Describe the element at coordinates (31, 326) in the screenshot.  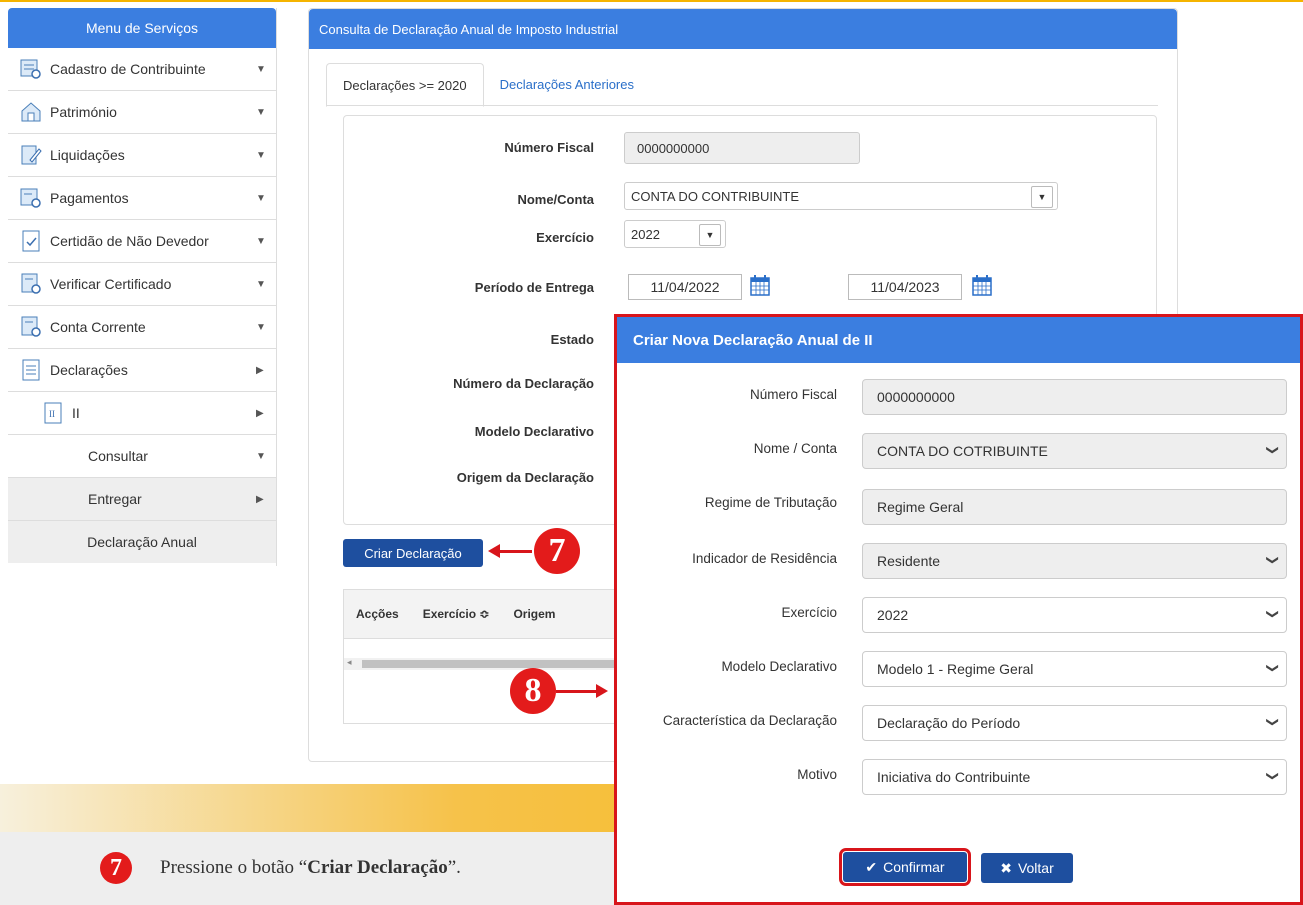
I see `current-account-icon` at that location.